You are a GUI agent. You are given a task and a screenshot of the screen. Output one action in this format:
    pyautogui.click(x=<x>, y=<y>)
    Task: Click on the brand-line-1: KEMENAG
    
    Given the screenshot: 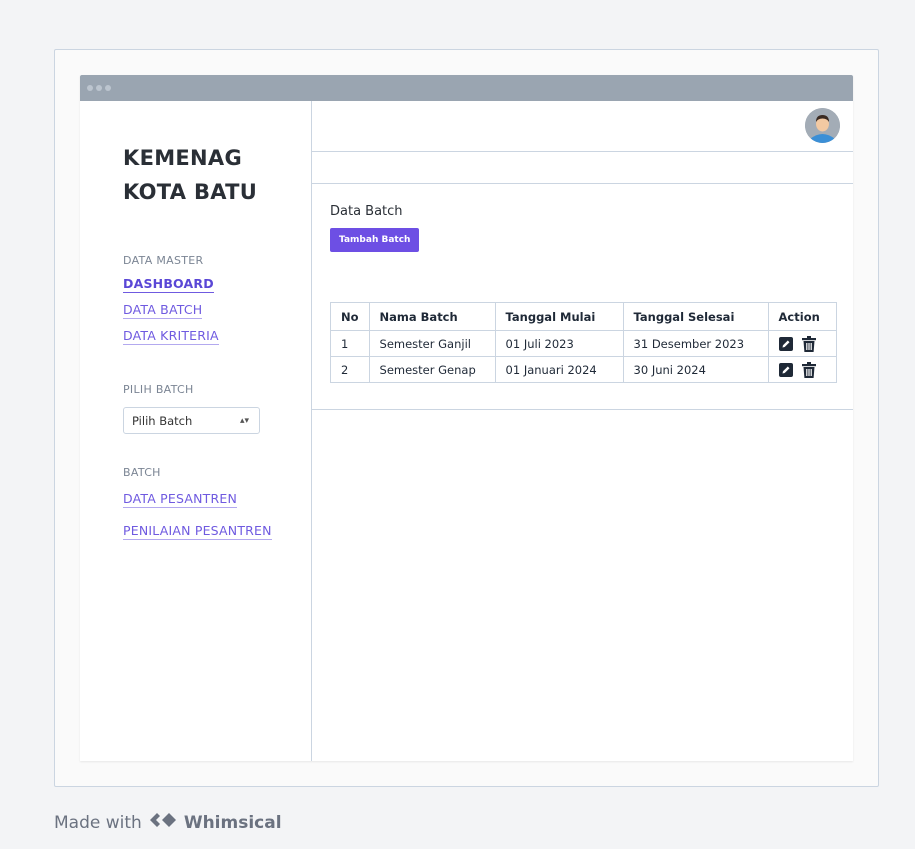 What is the action you would take?
    pyautogui.click(x=183, y=158)
    